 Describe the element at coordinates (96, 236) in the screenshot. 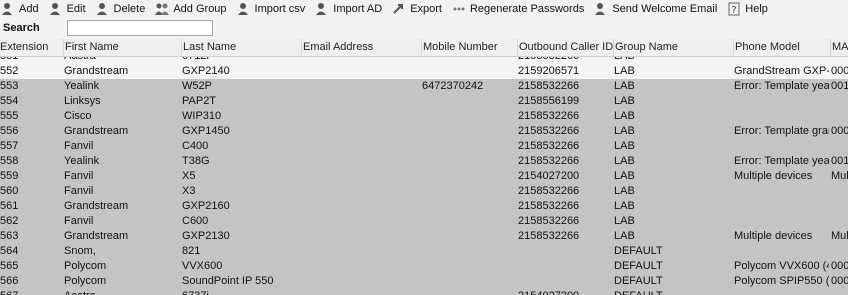

I see `table-cell: Grandstream` at that location.